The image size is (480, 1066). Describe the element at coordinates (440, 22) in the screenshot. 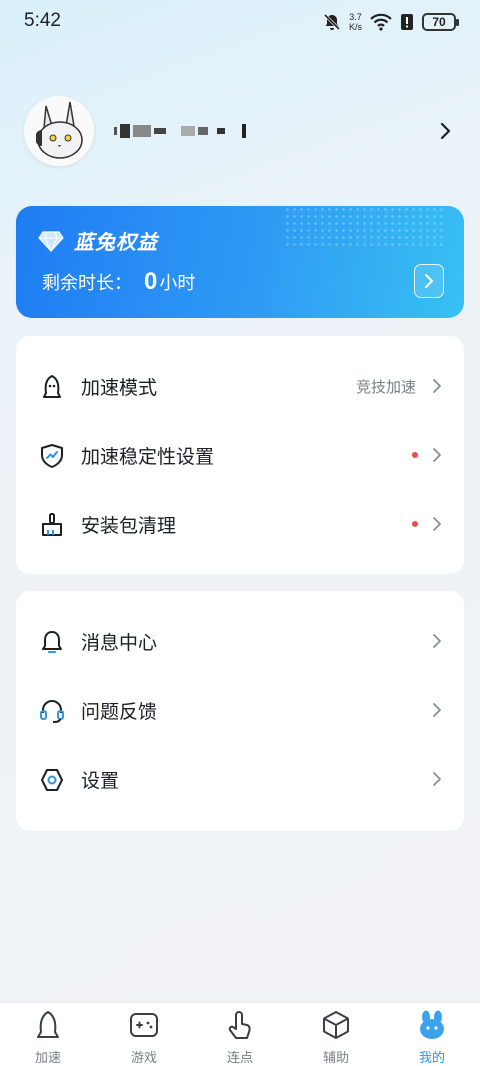

I see `battery-indicator: 70` at that location.